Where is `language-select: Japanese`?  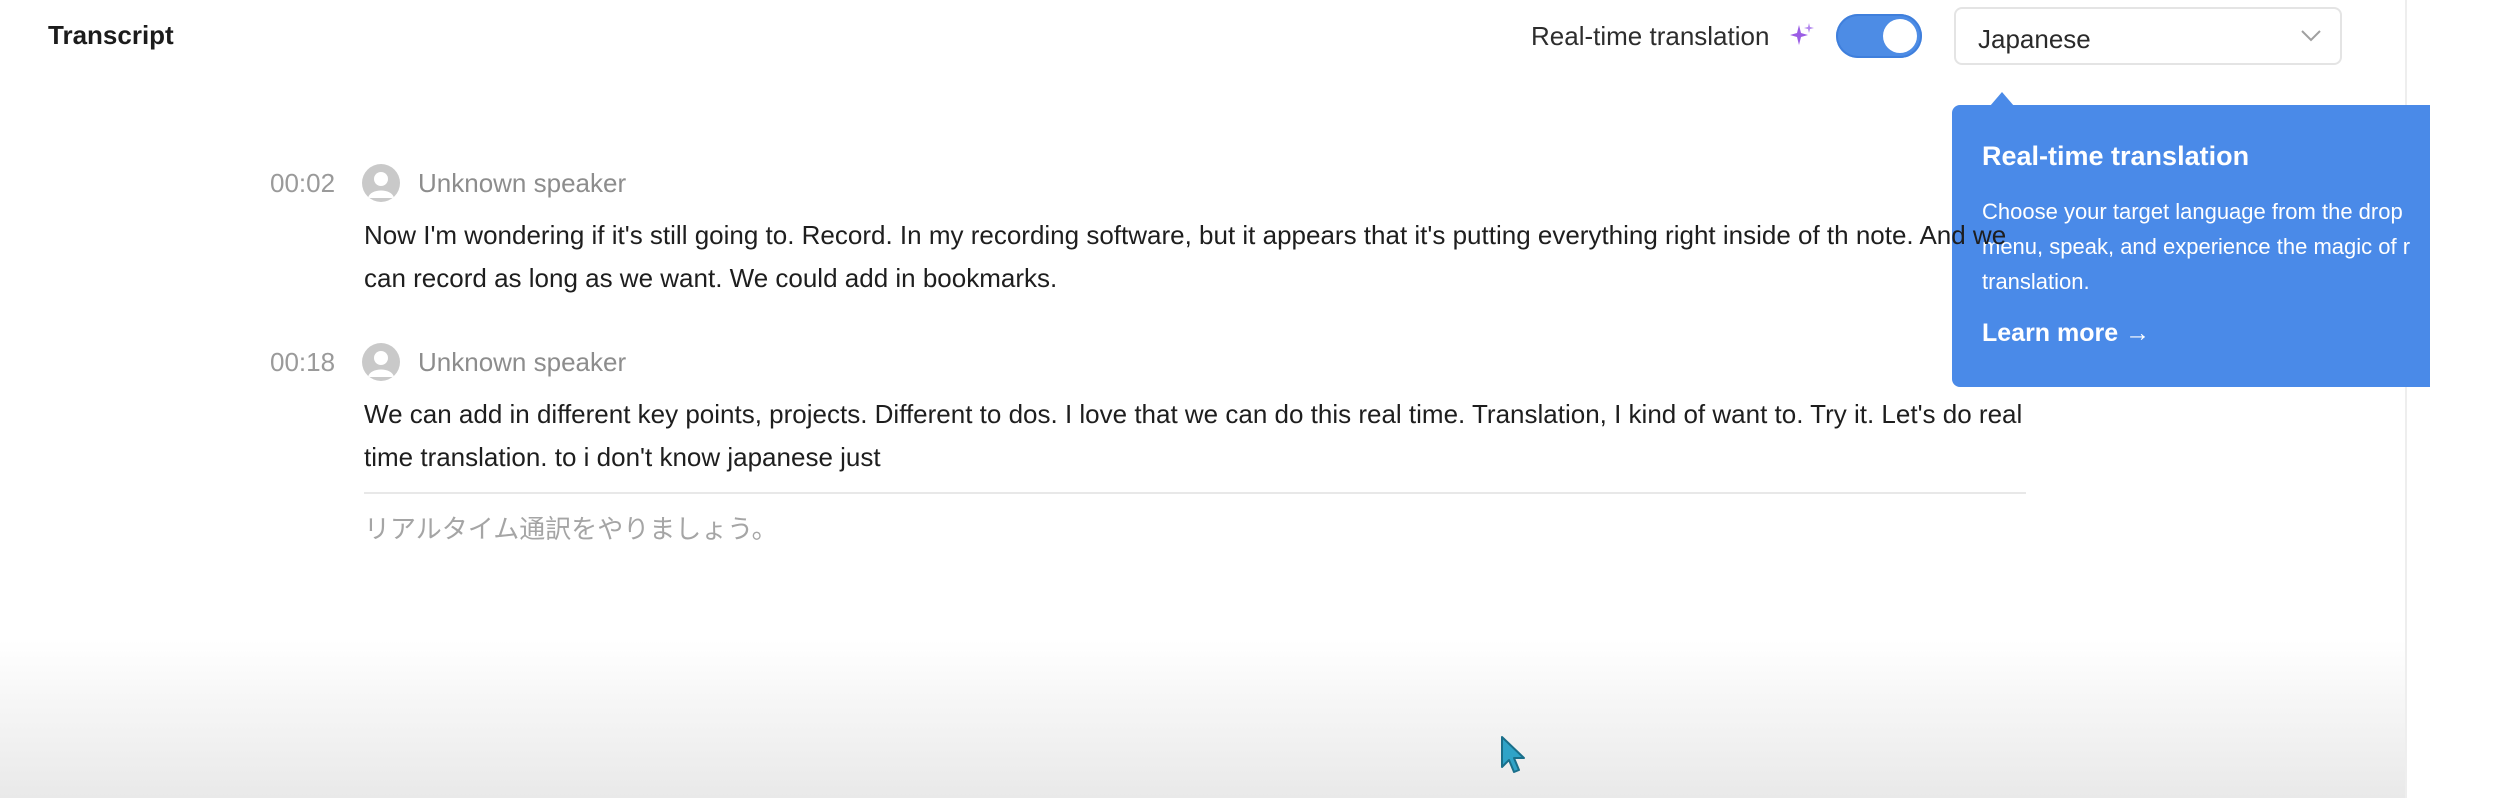 language-select: Japanese is located at coordinates (2148, 36).